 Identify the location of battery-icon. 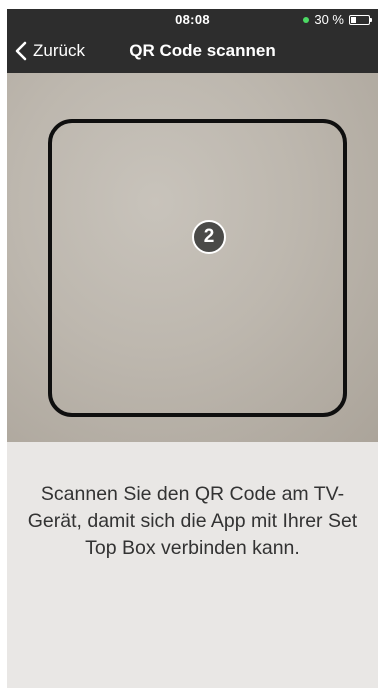
(360, 19).